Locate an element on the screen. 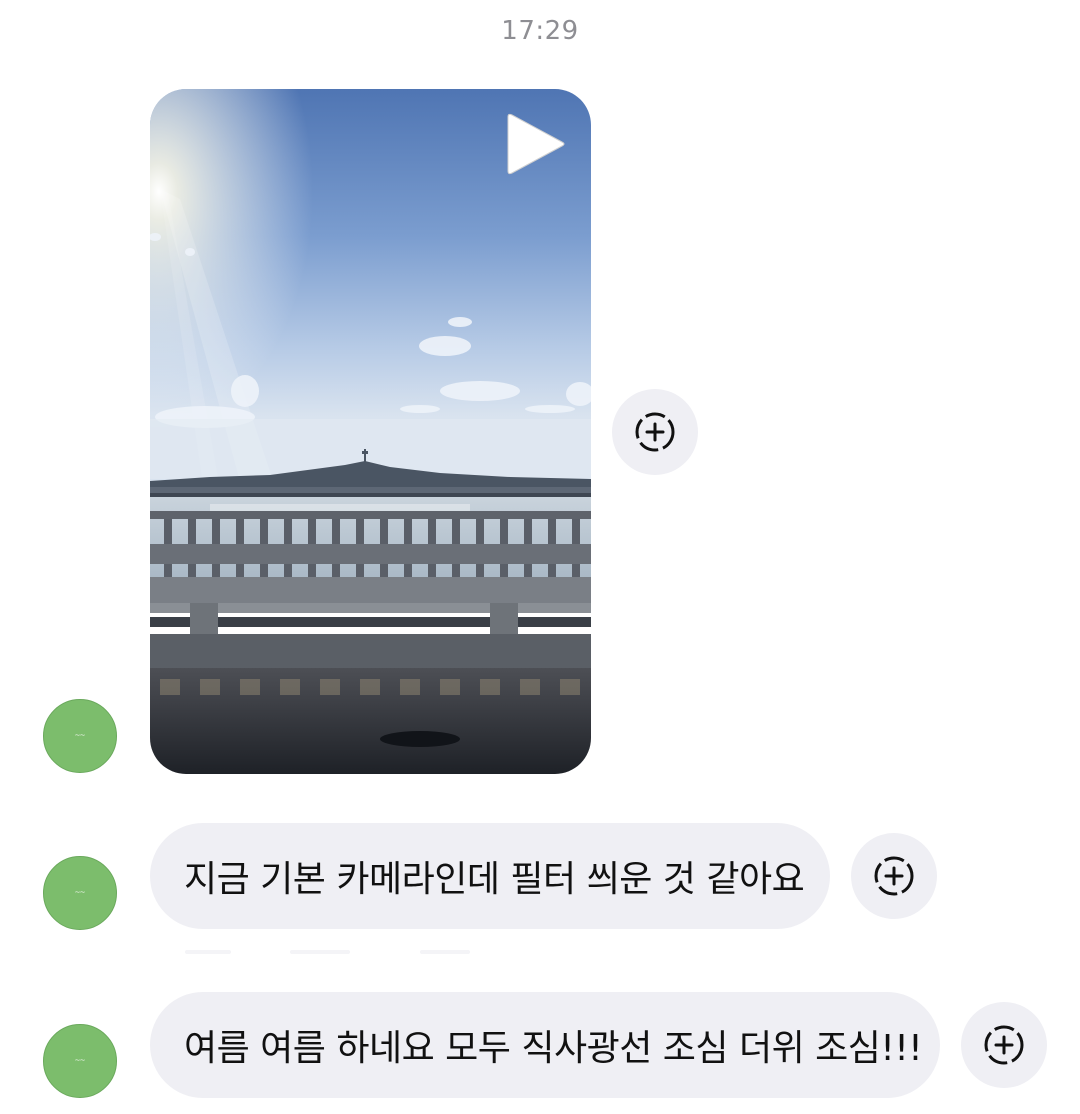 The image size is (1080, 1114). text-message-bubble: 여름 여름 하네요 모두 직사광선 조심 더위 조심!!! is located at coordinates (545, 1045).